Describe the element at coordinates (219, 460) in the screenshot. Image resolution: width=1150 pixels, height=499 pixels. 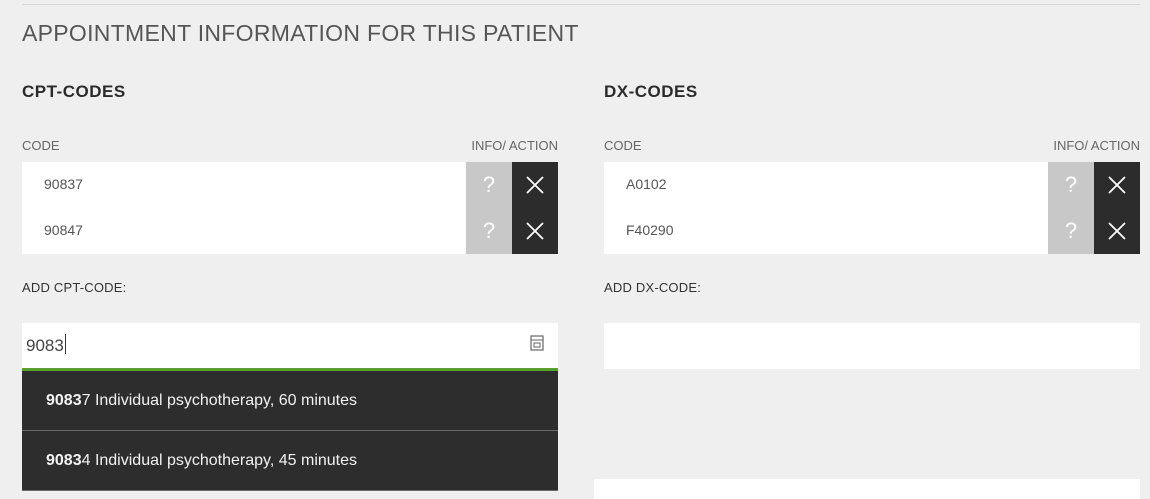
I see `suggestion-text: 4 Individual psychotherapy, 45 minutes` at that location.